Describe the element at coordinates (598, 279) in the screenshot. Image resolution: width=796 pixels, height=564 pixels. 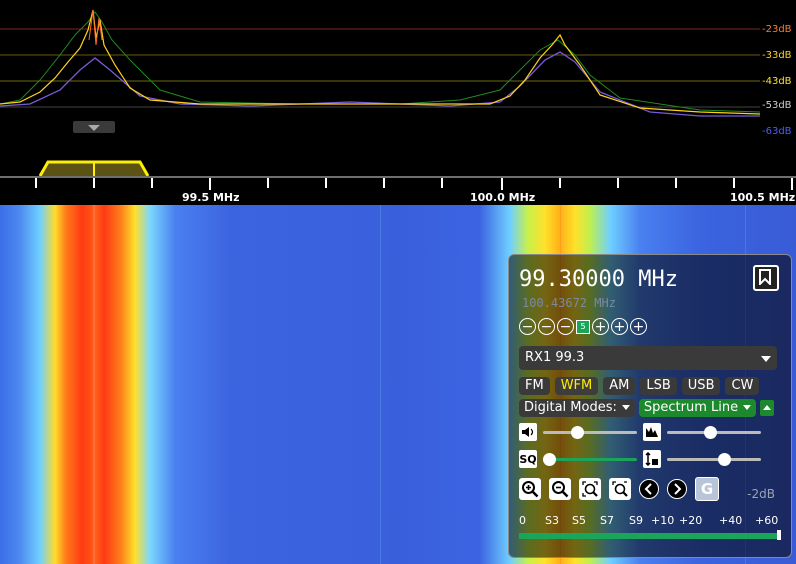
I see `frequency-display: 99.30000 MHz` at that location.